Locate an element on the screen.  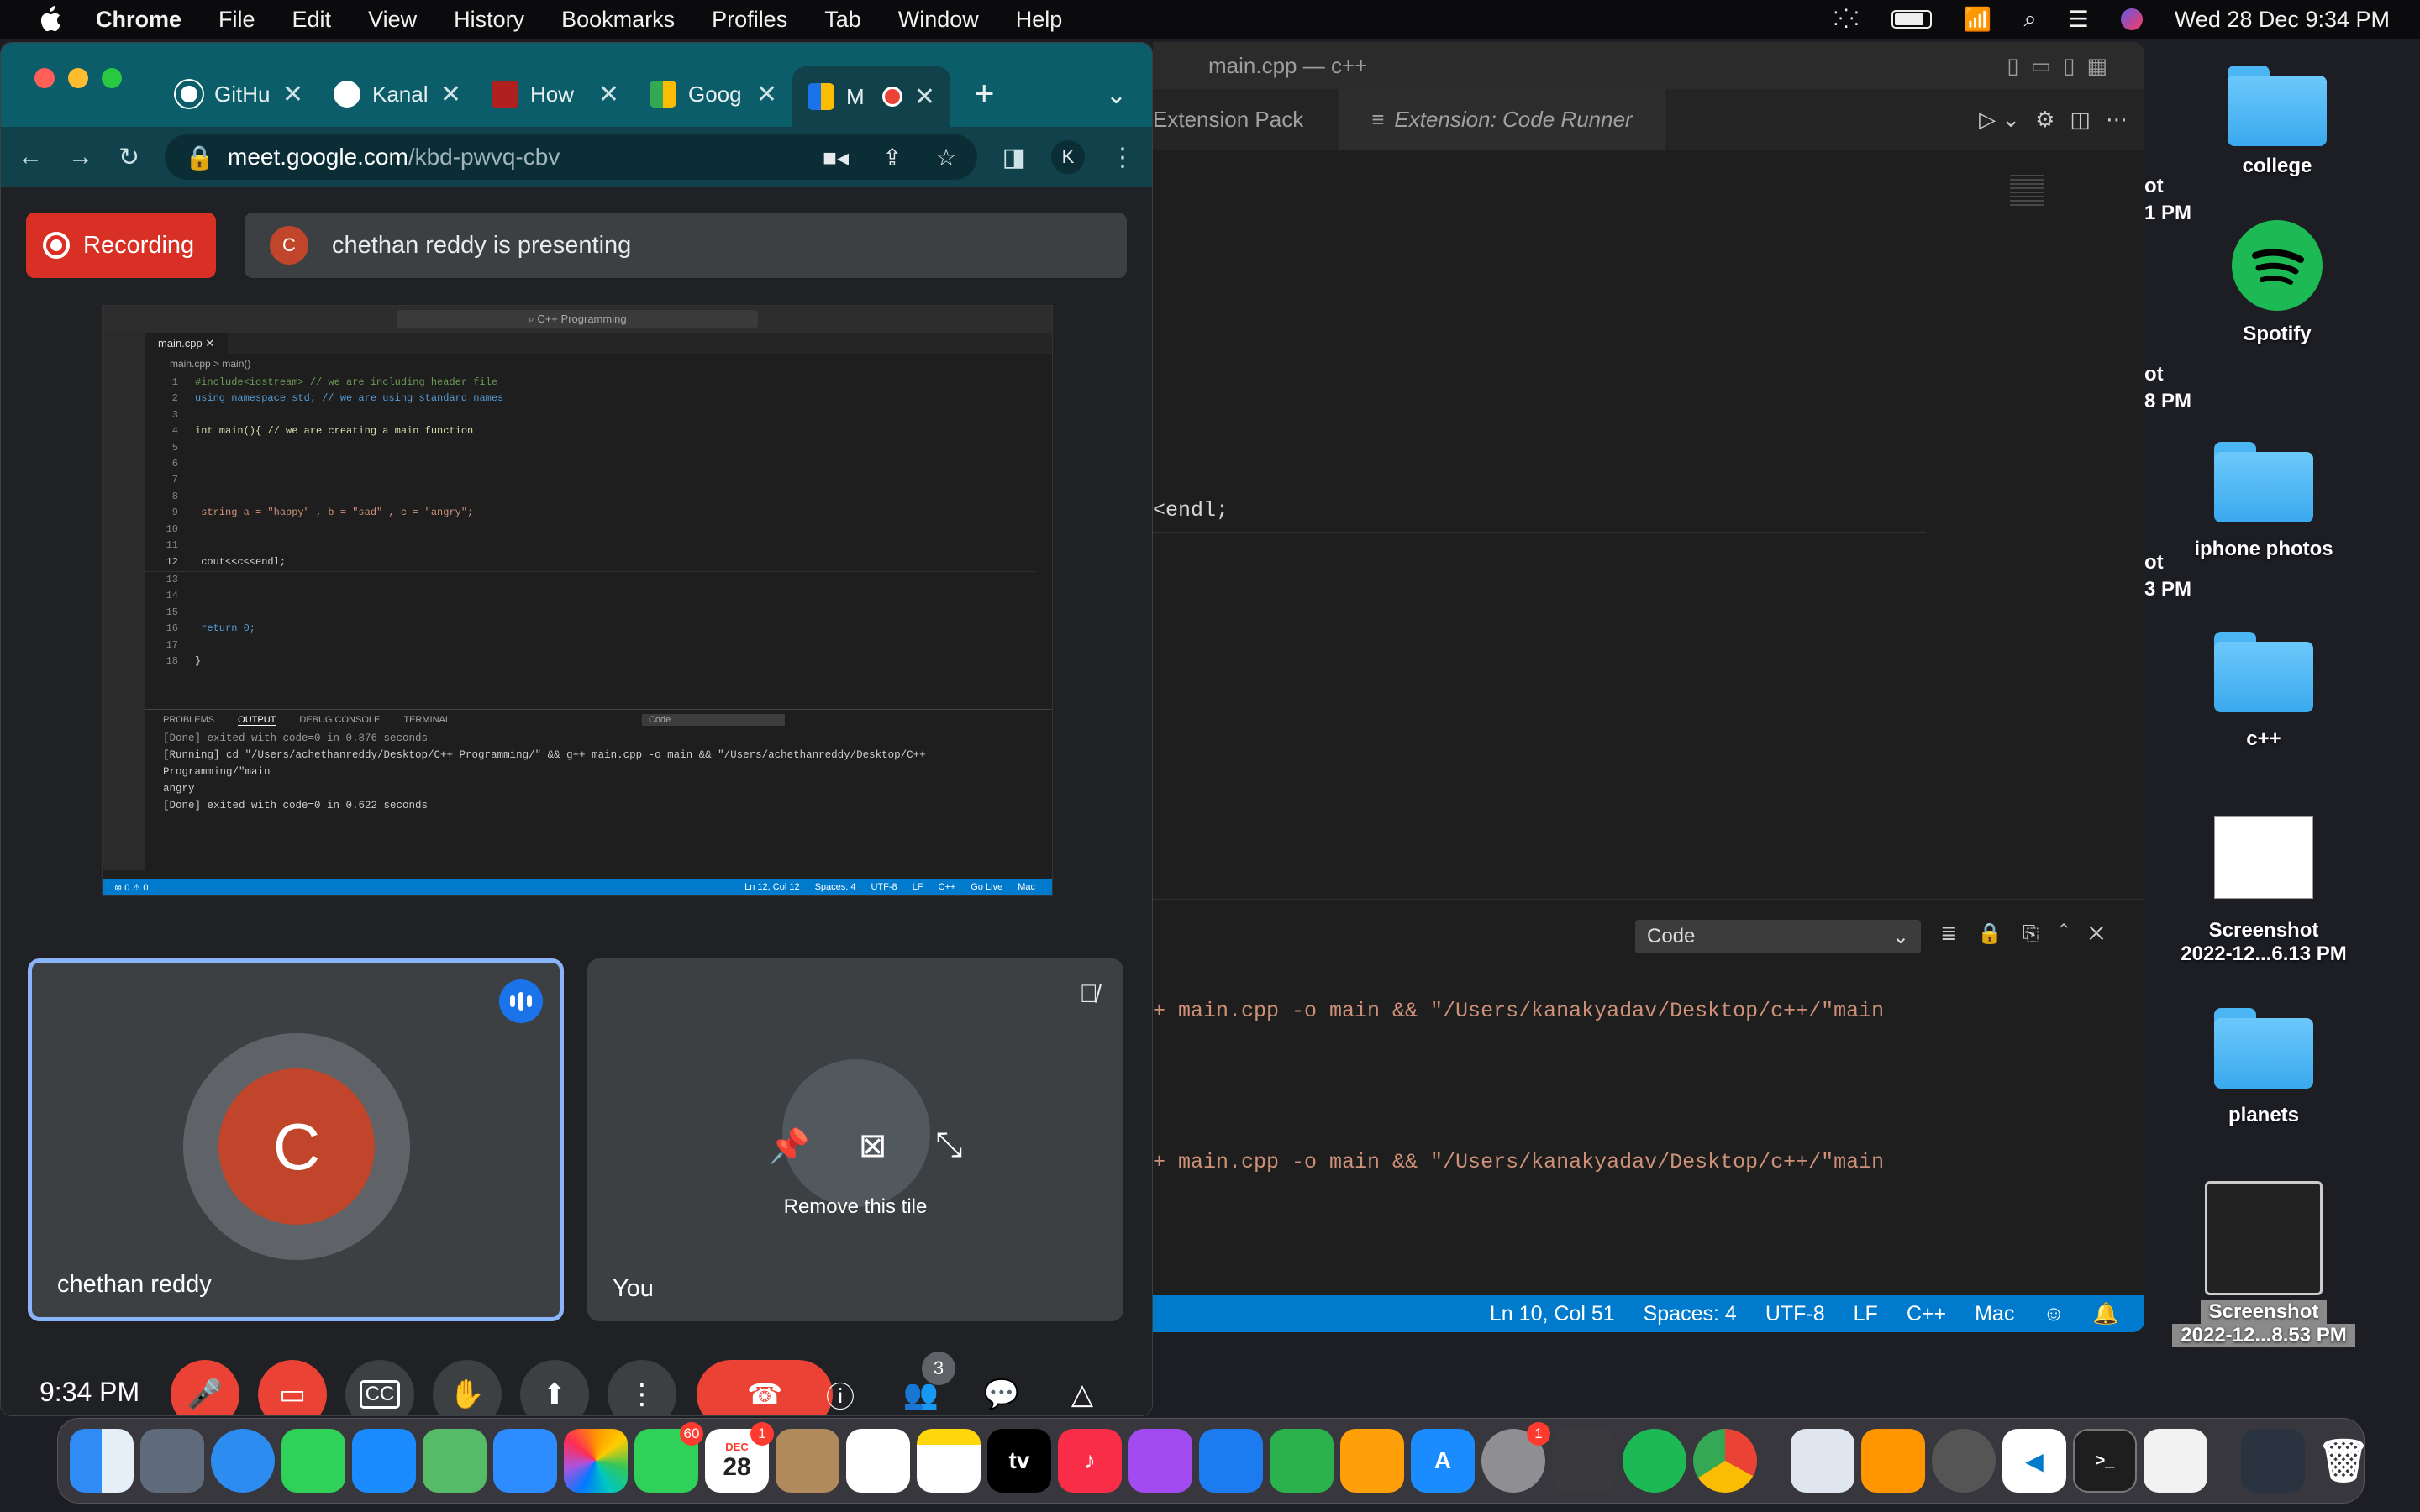
menu-view: View is located at coordinates (392, 20).